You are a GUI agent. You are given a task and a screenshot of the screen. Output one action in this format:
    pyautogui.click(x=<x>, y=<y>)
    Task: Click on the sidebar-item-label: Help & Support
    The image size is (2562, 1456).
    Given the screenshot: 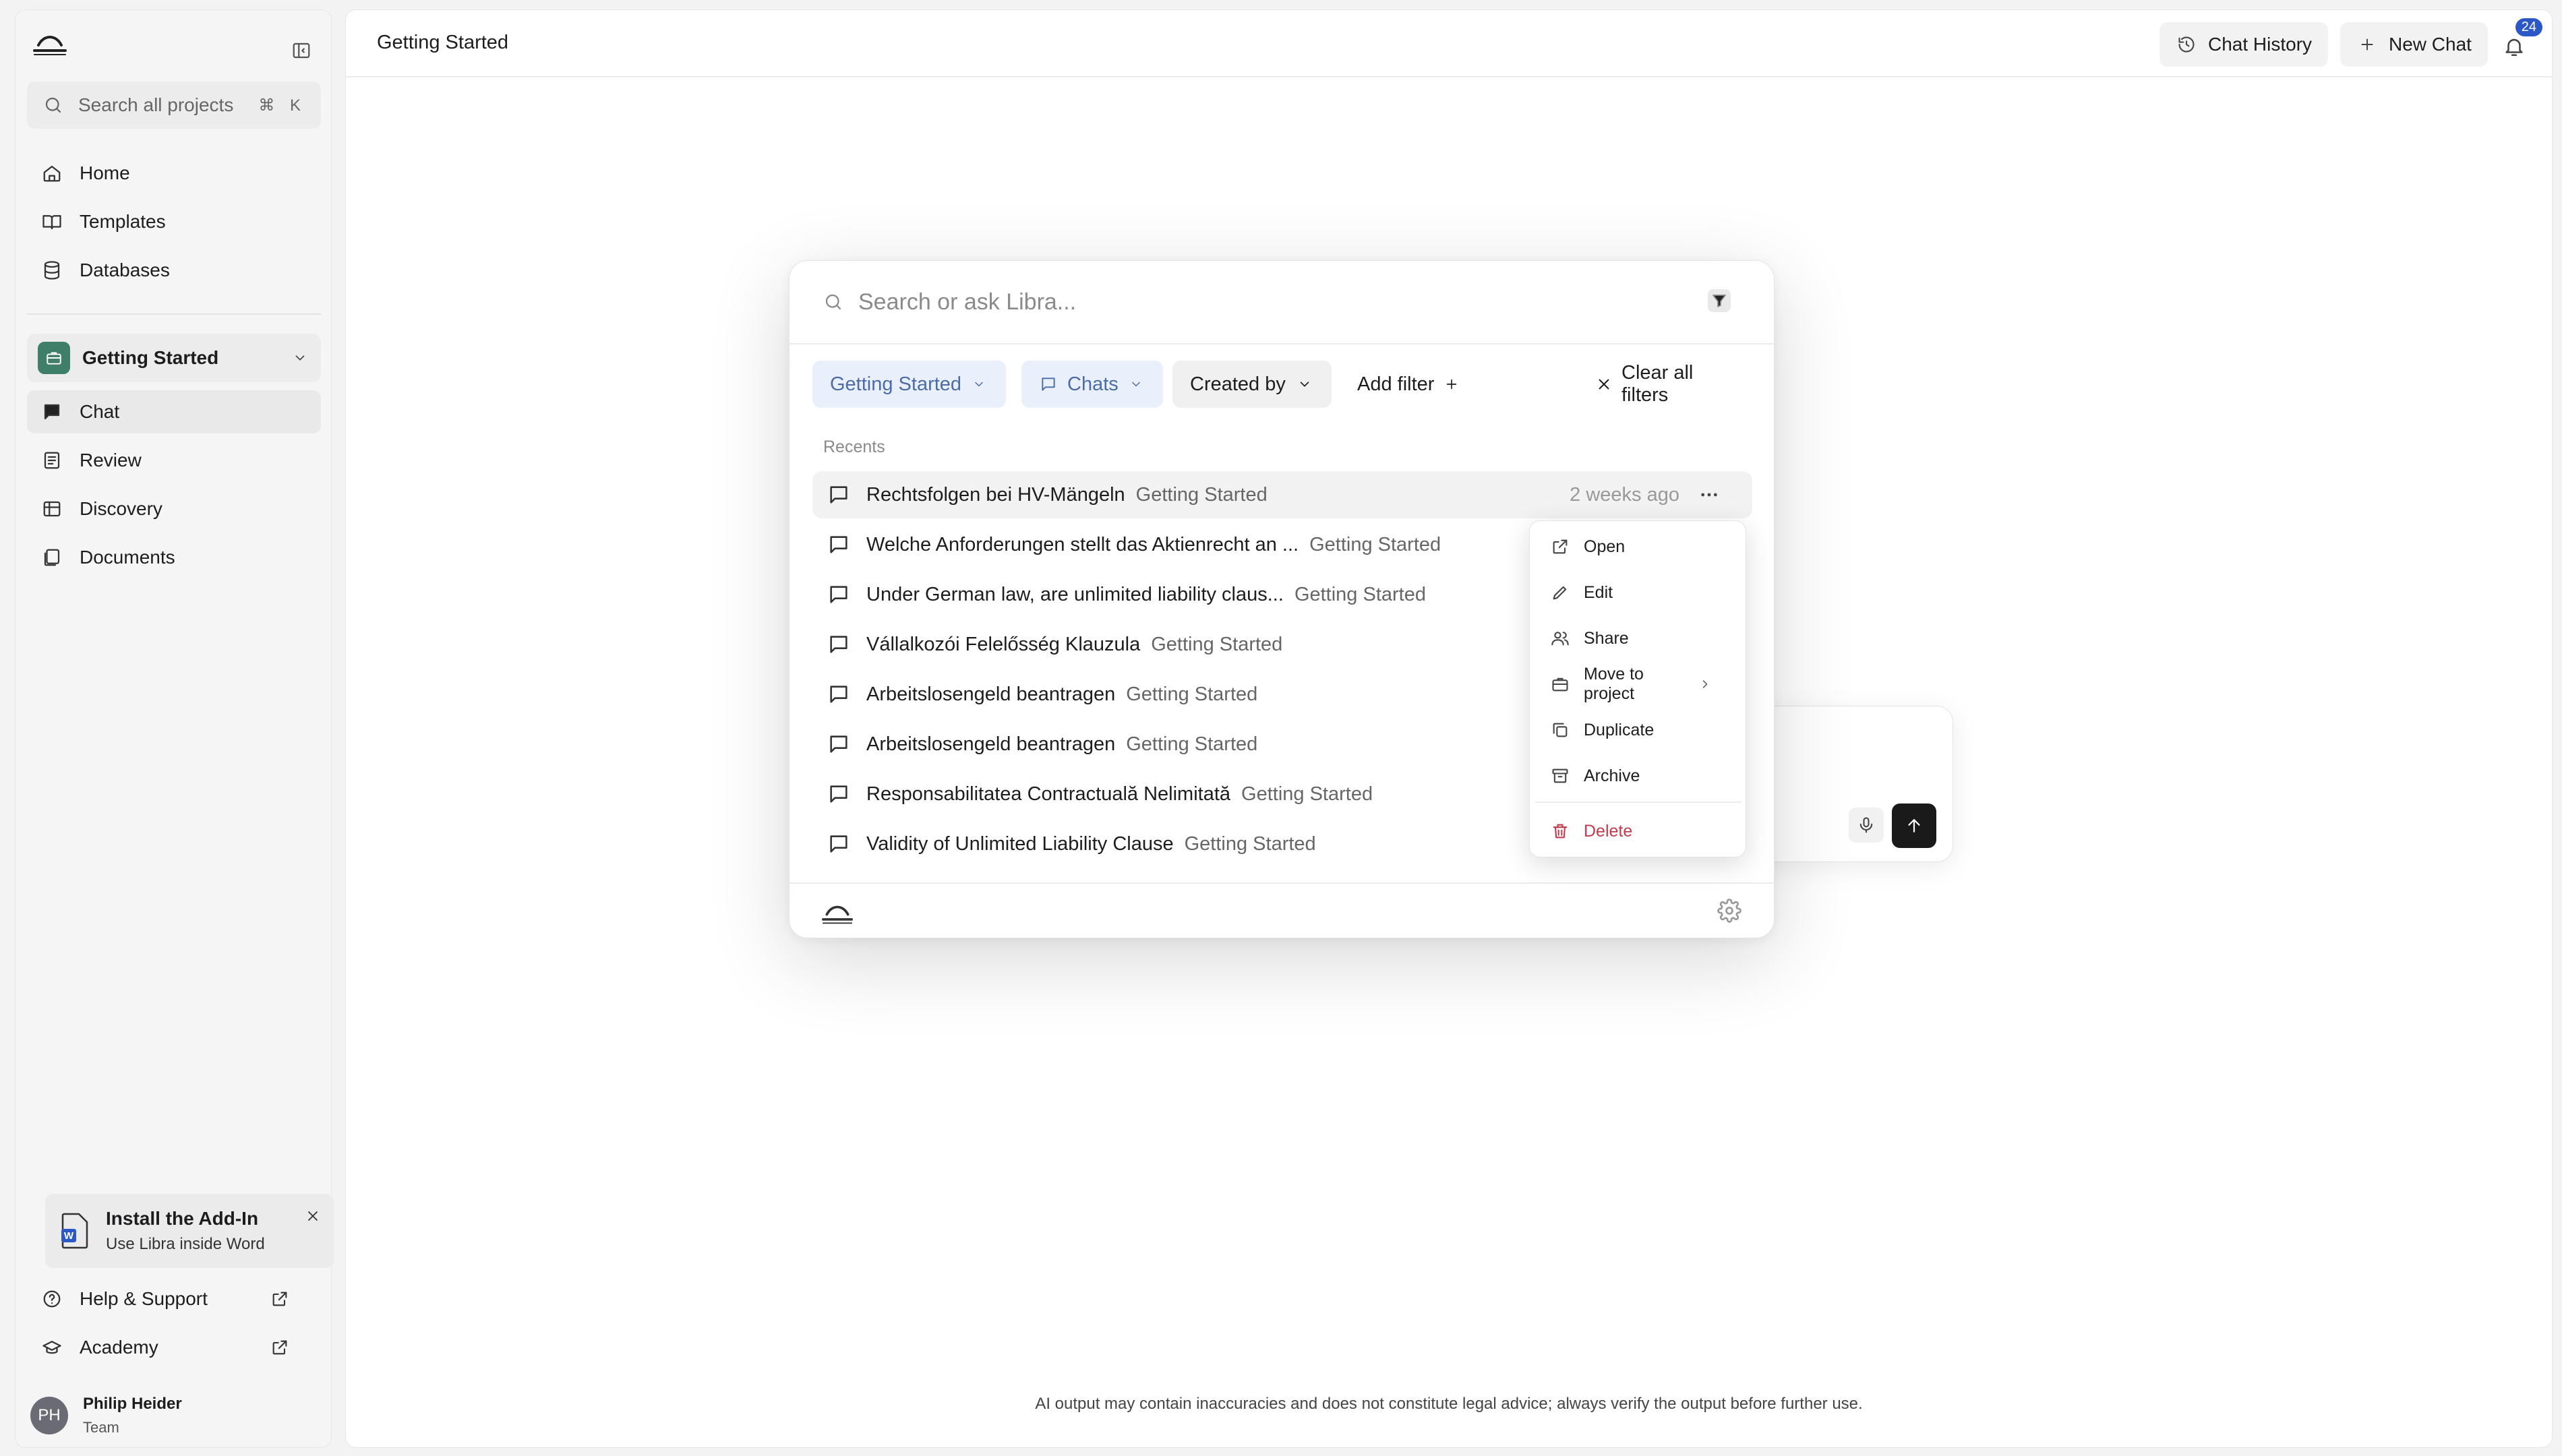 What is the action you would take?
    pyautogui.click(x=144, y=1298)
    